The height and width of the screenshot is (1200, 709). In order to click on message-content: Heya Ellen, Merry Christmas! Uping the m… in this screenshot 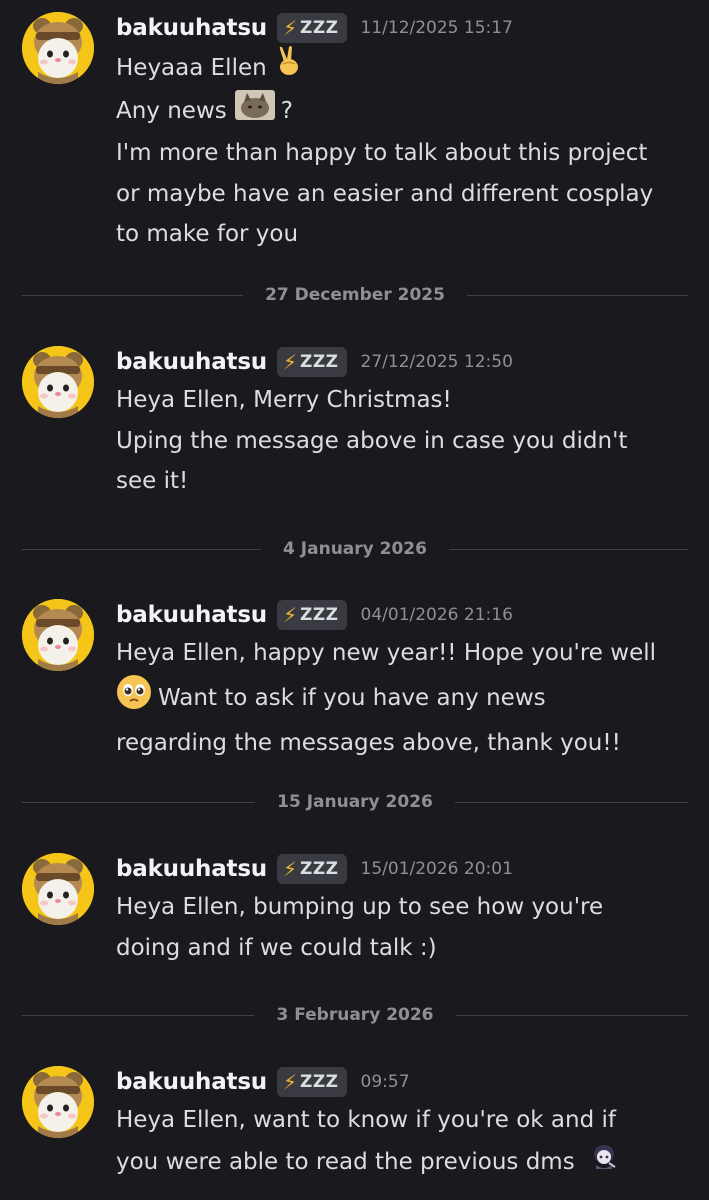, I will do `click(406, 441)`.